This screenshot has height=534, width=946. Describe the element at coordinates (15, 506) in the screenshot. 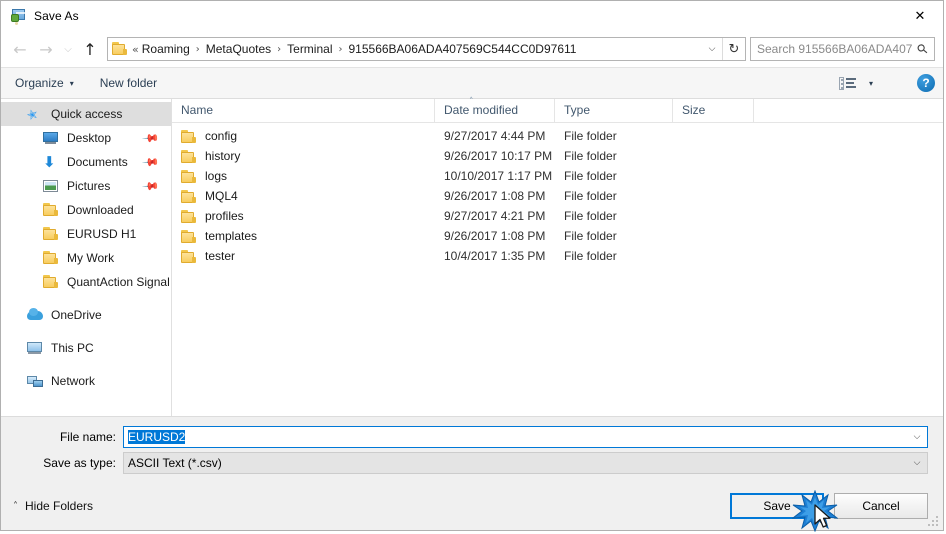

I see `chevron-up-icon: ˄` at that location.